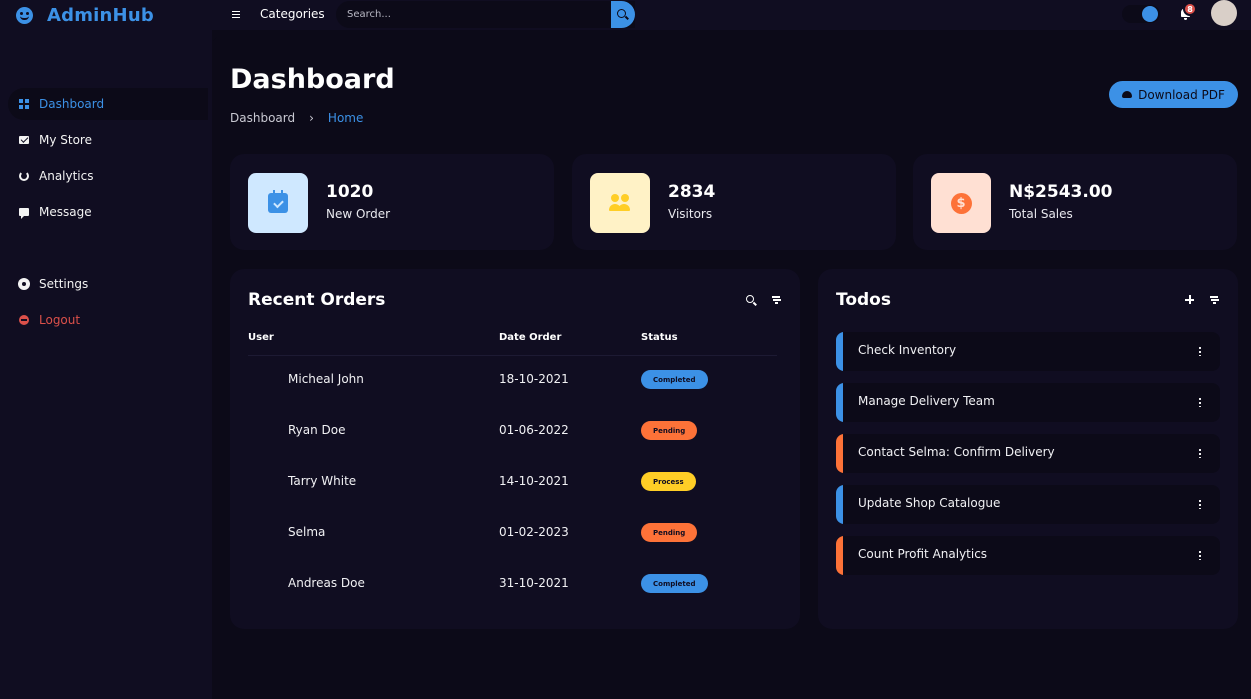 The height and width of the screenshot is (699, 1251). What do you see at coordinates (1028, 402) in the screenshot?
I see `todo-item: Manage Delivery Team` at bounding box center [1028, 402].